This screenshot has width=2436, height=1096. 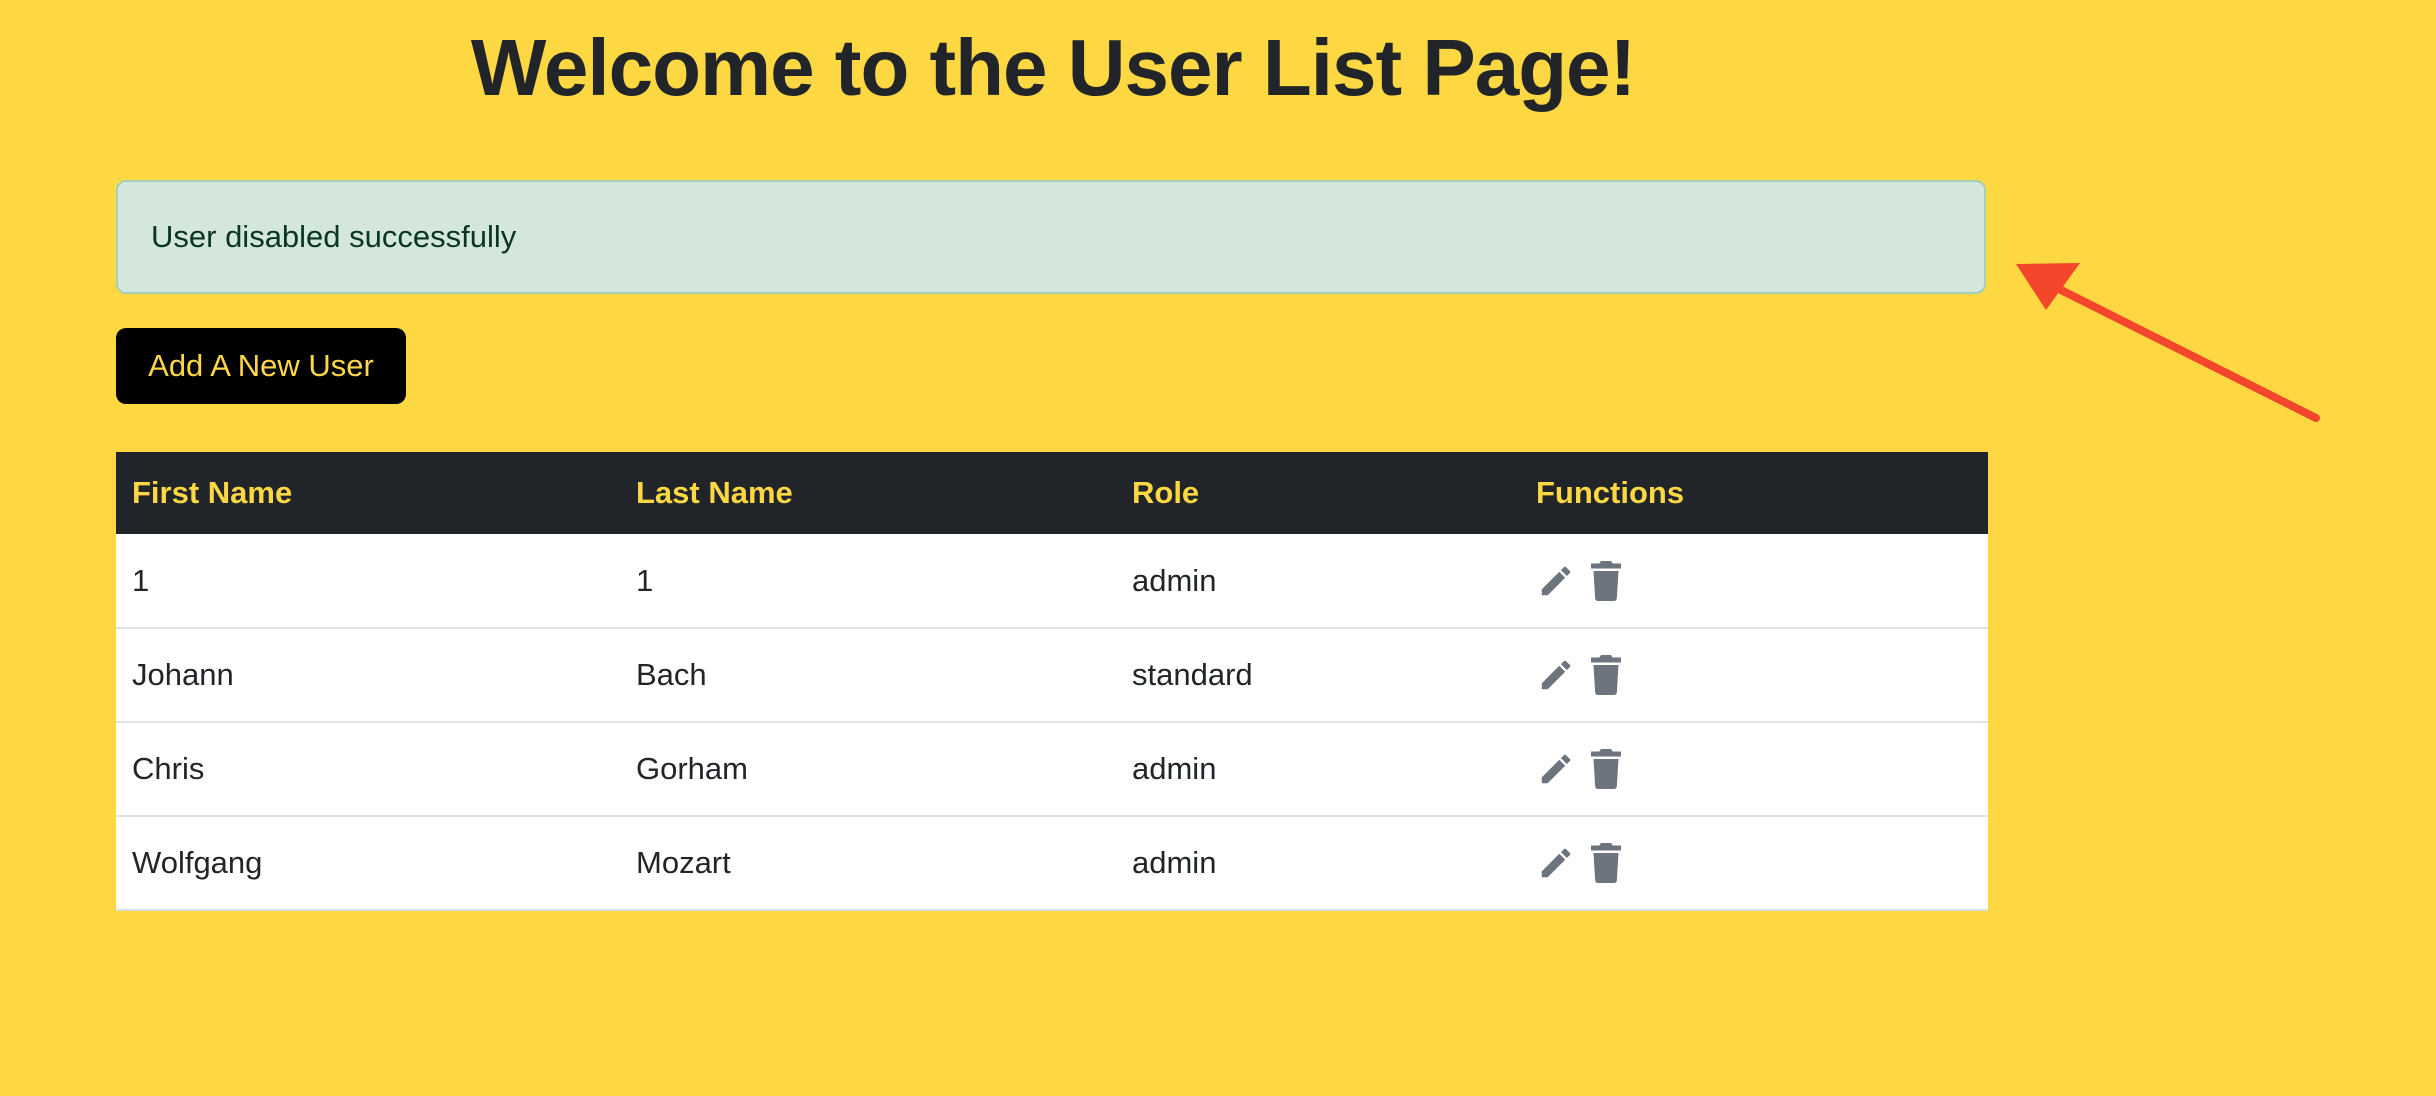 What do you see at coordinates (1051, 237) in the screenshot?
I see `success-alert: User disabled successfully` at bounding box center [1051, 237].